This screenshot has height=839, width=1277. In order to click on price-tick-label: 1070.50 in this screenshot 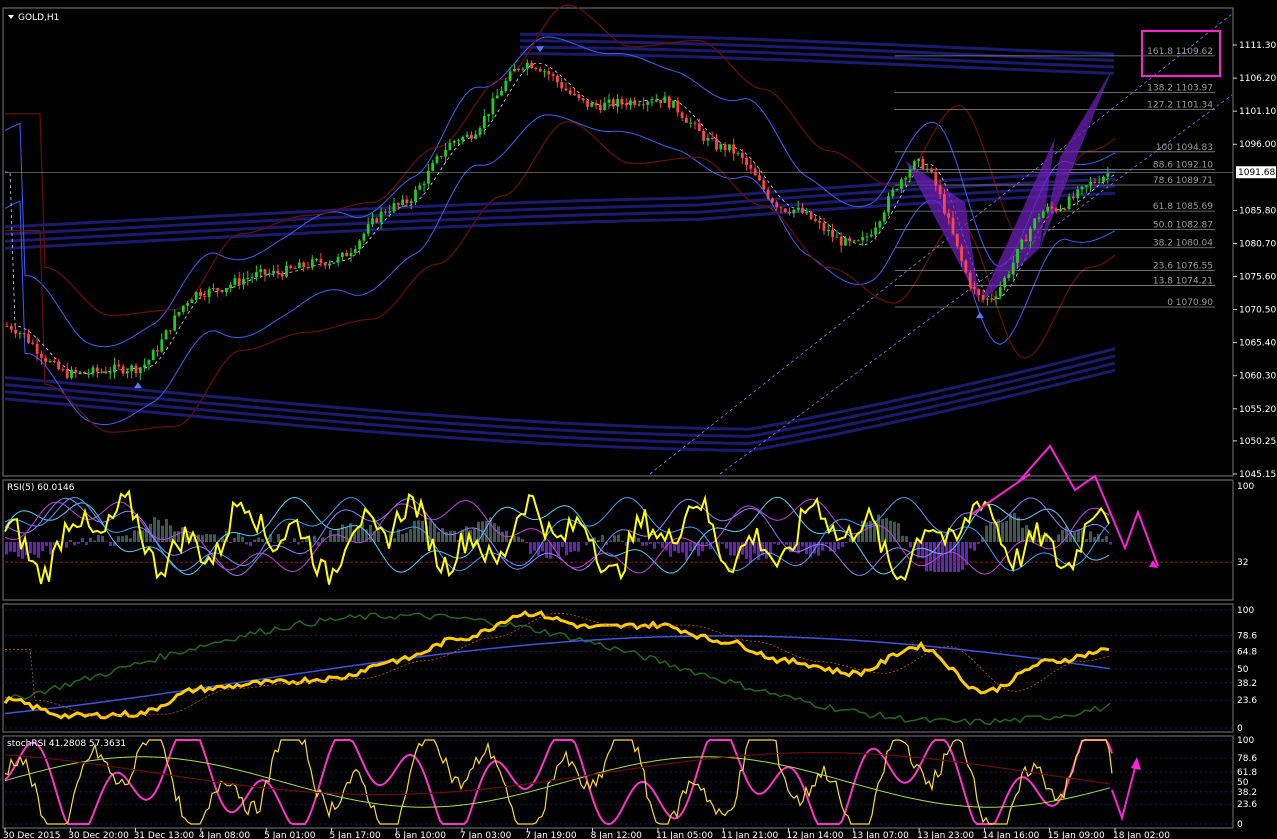, I will do `click(1257, 311)`.